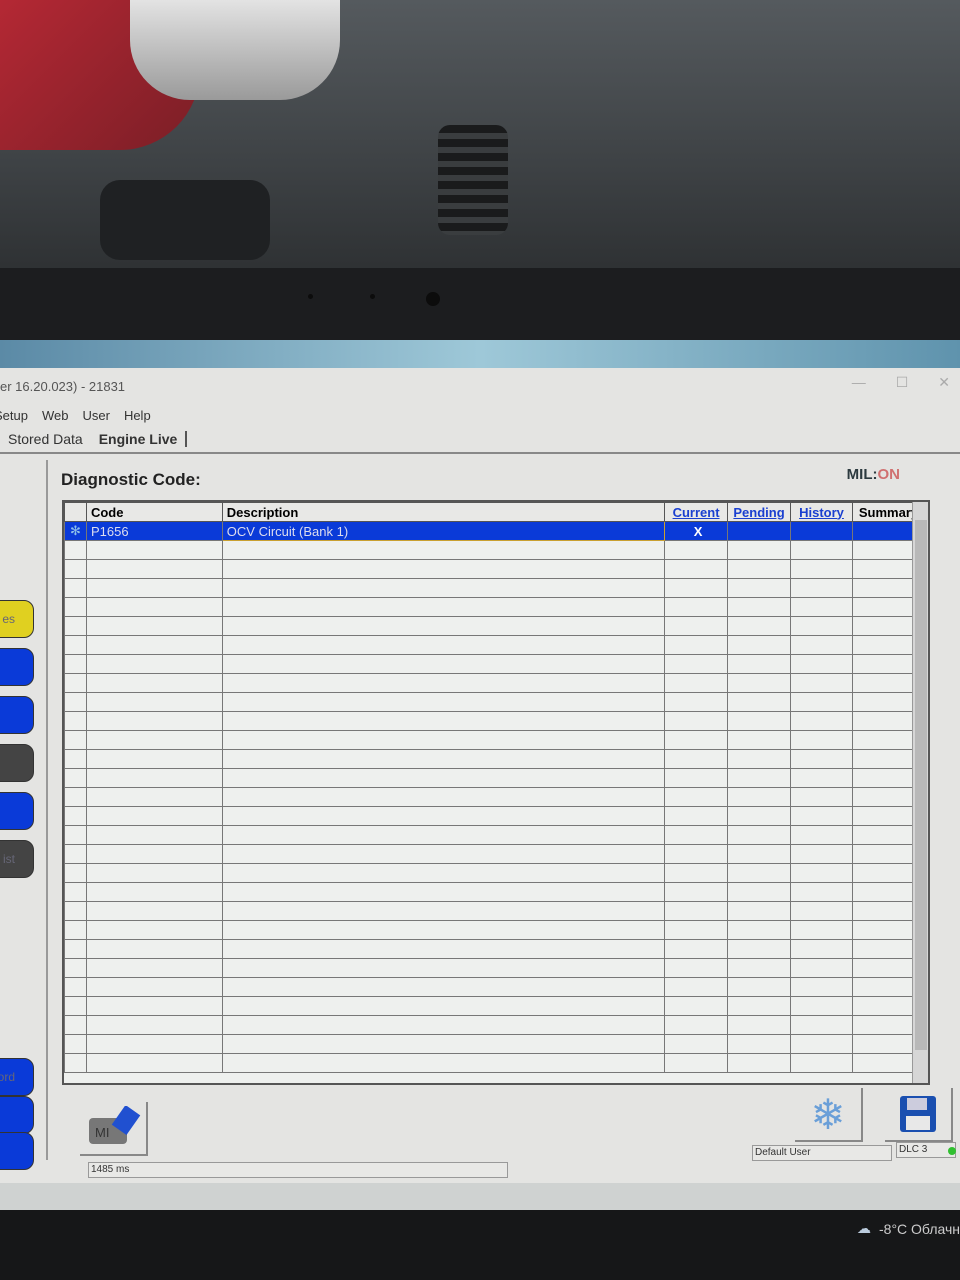  Describe the element at coordinates (17, 619) in the screenshot. I see `left-function-button: es` at that location.